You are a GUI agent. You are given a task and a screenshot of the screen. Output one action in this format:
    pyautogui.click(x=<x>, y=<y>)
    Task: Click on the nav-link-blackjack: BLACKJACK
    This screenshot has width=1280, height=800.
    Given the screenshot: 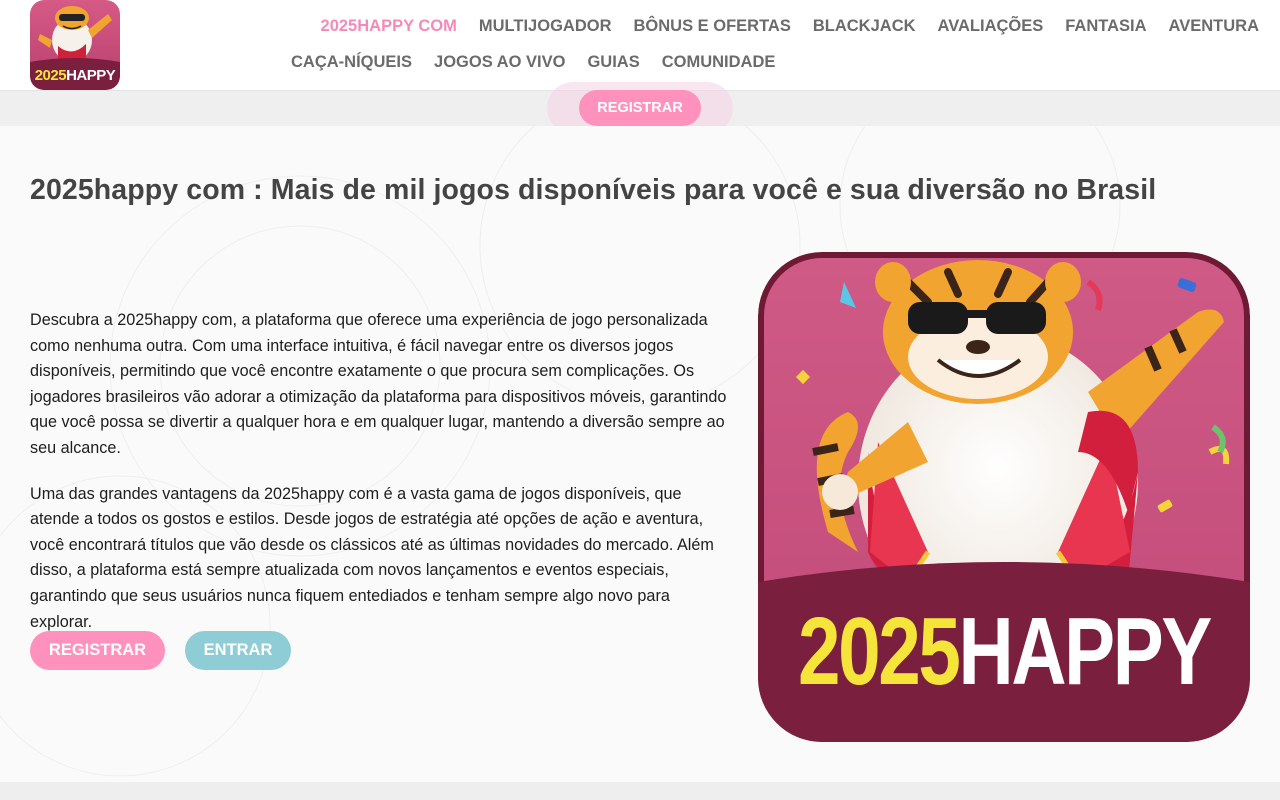 What is the action you would take?
    pyautogui.click(x=864, y=26)
    